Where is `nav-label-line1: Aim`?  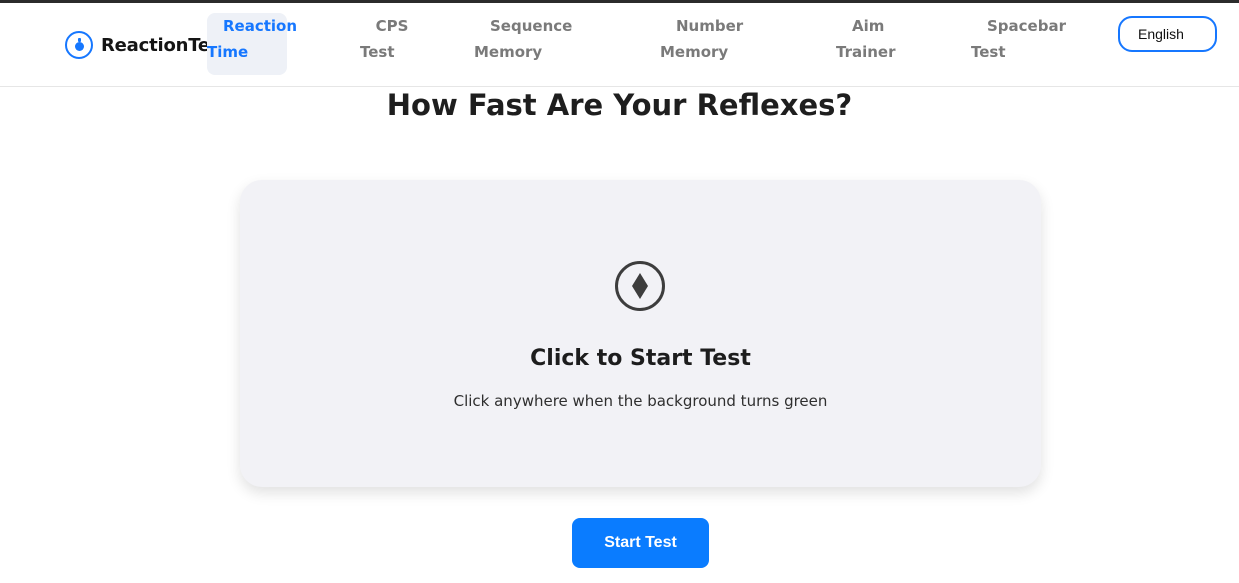 nav-label-line1: Aim is located at coordinates (868, 26).